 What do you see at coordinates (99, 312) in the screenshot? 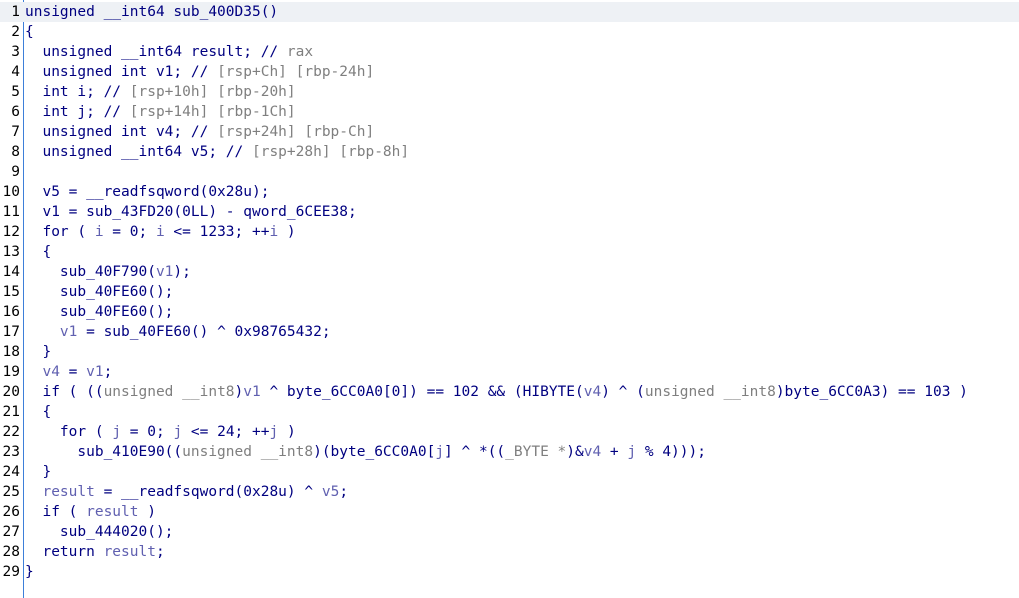
I see `code-token: sub_40FE60();` at bounding box center [99, 312].